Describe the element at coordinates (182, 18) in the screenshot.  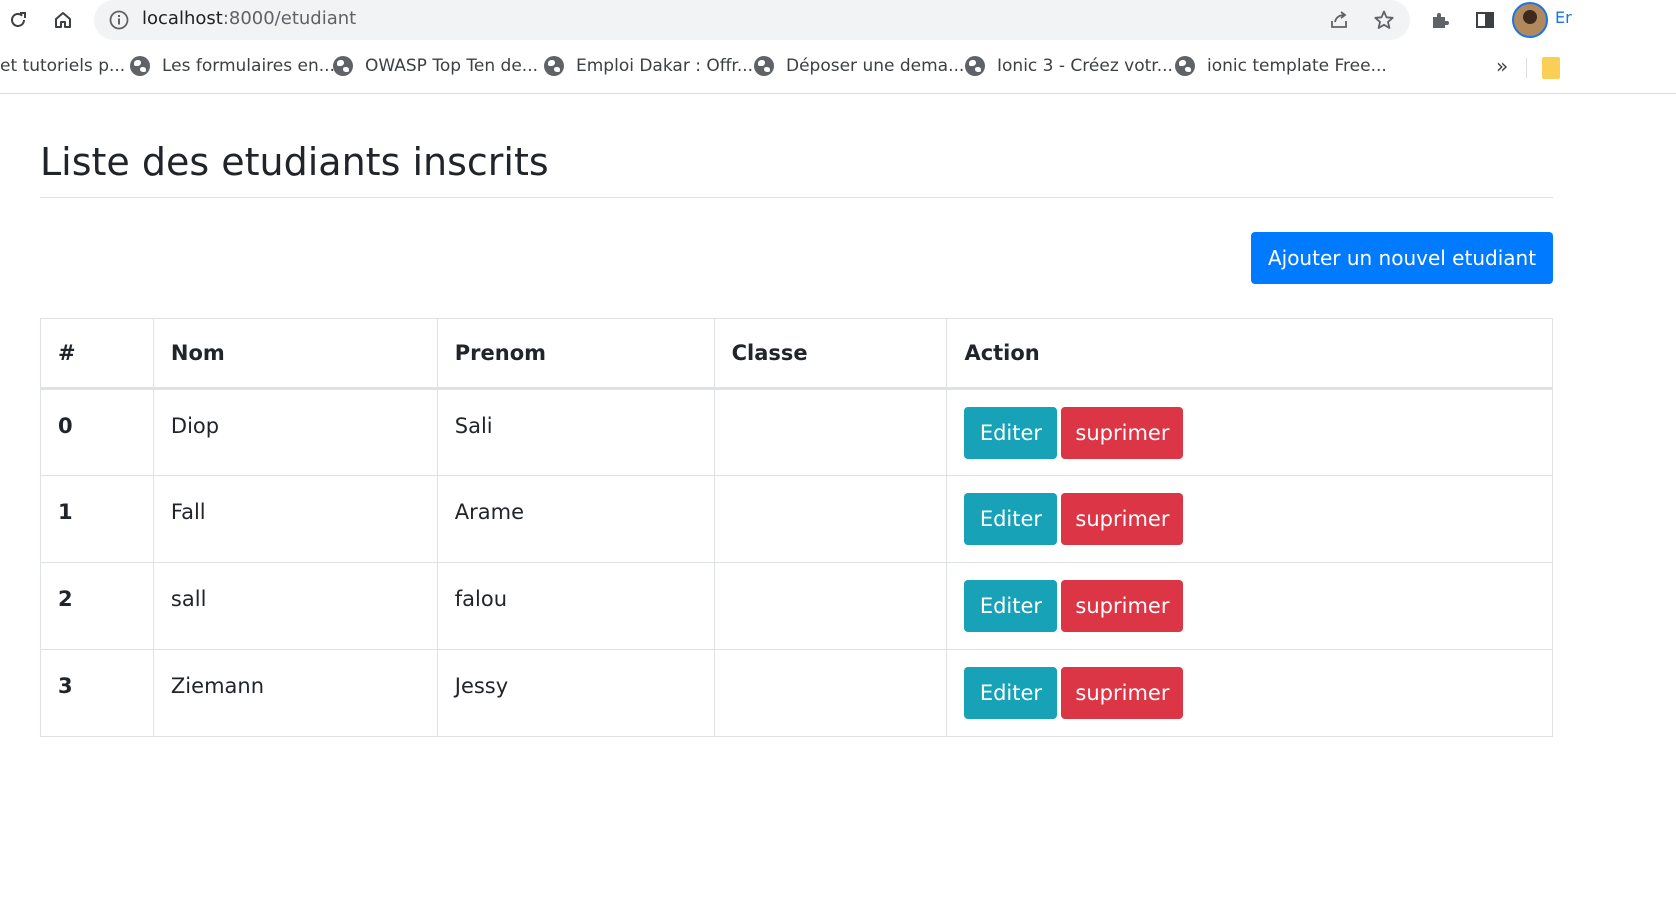
I see `url-host: localhost` at that location.